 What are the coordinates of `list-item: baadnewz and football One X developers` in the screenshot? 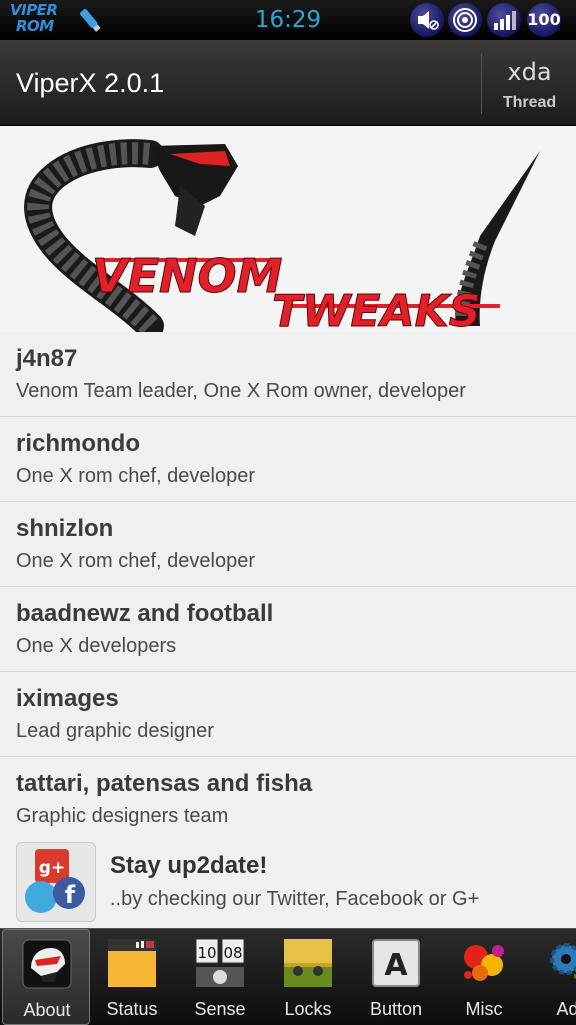 It's located at (288, 629).